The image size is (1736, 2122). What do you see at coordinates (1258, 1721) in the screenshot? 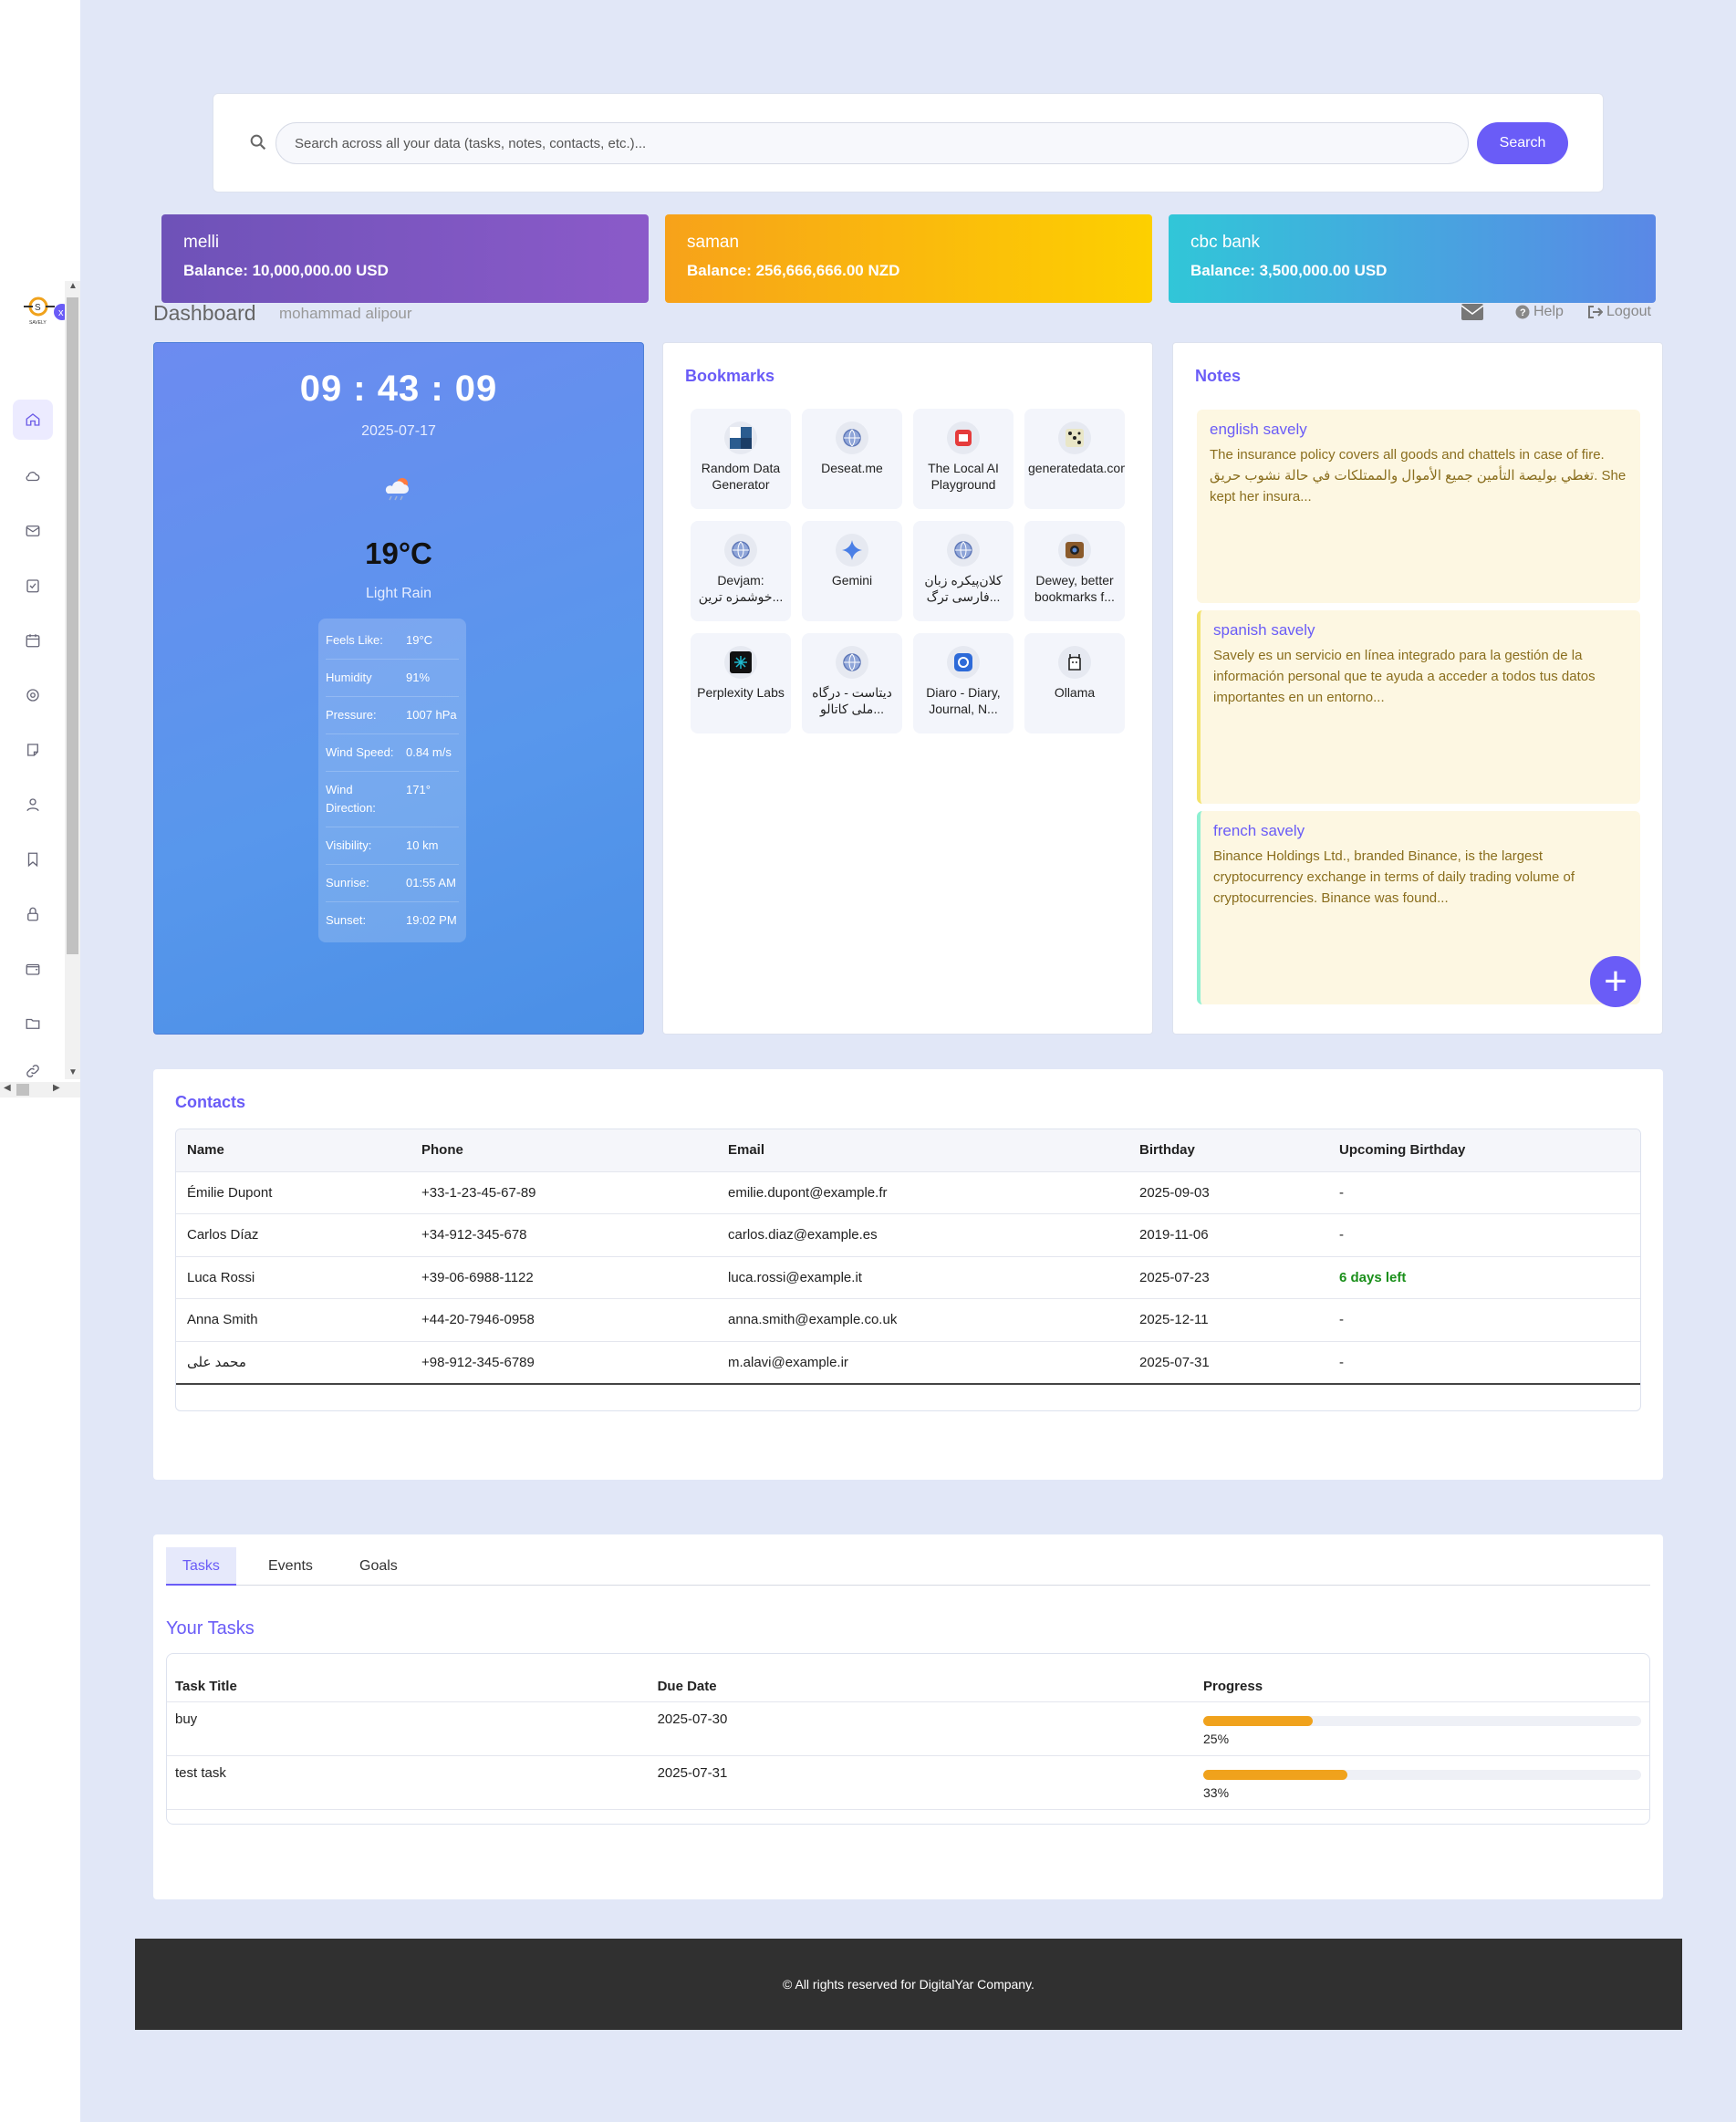
I see `progress-fill` at bounding box center [1258, 1721].